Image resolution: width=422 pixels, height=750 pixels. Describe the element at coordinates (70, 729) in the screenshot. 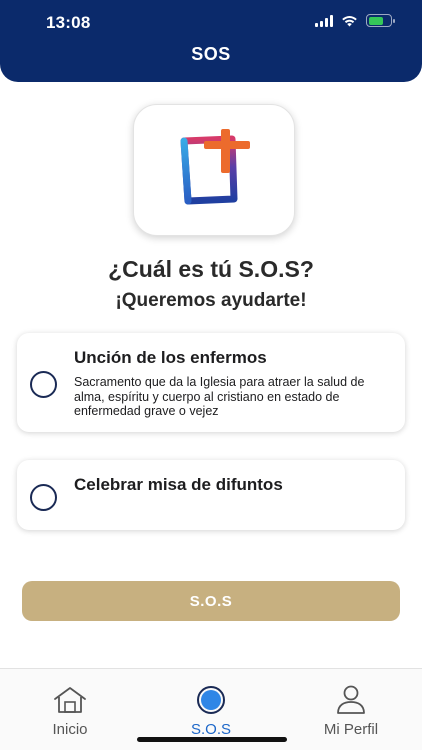

I see `tab-label: Inicio` at that location.